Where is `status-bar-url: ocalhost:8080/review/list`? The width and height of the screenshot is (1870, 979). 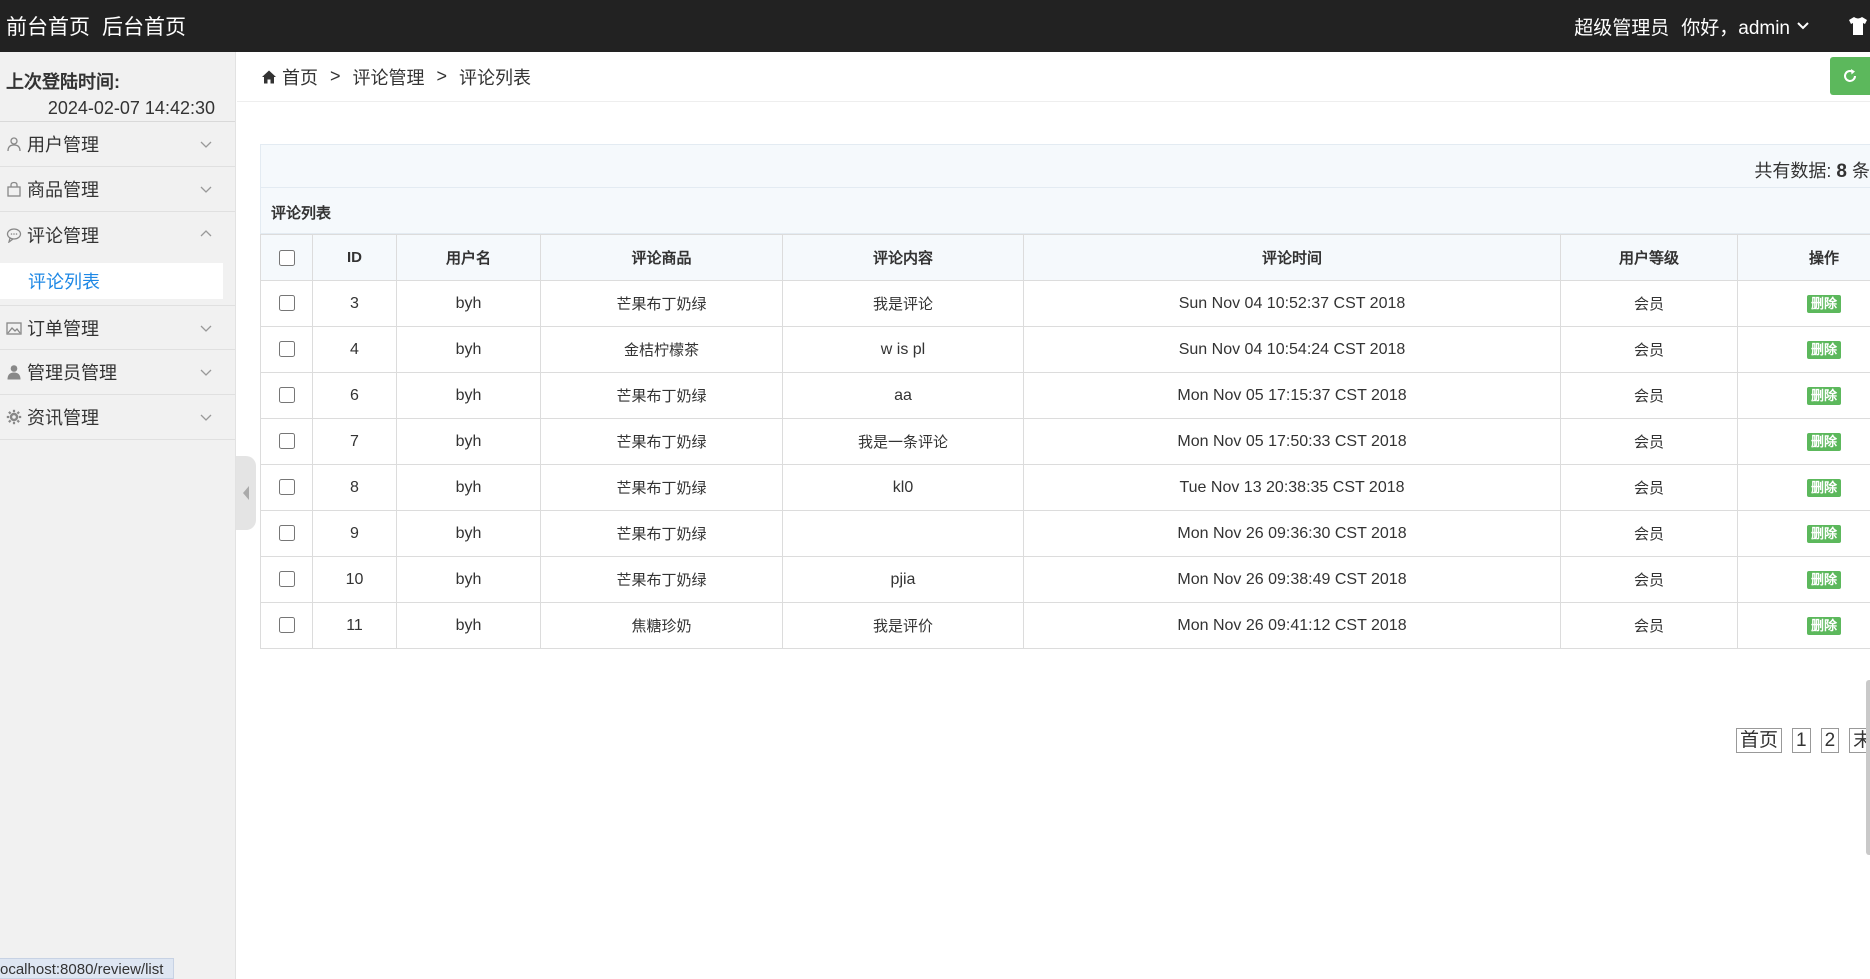
status-bar-url: ocalhost:8080/review/list is located at coordinates (87, 968).